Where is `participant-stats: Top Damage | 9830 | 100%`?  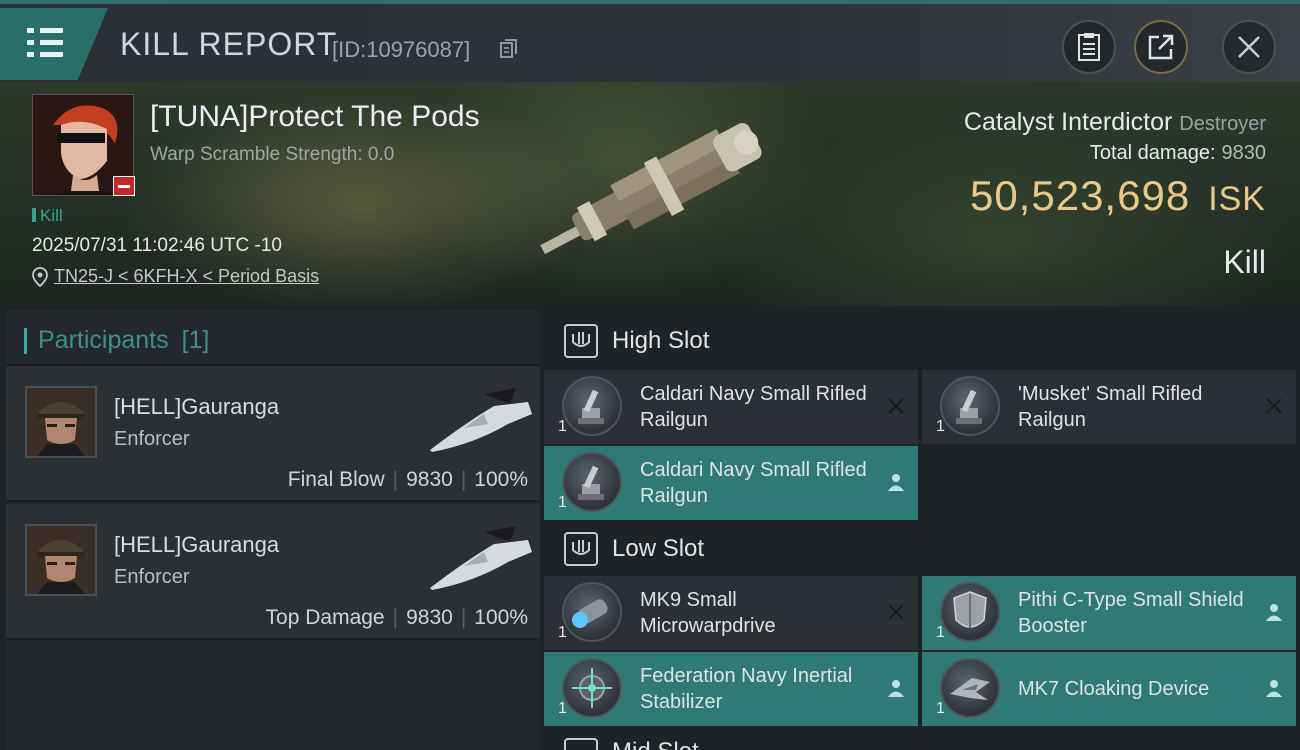
participant-stats: Top Damage | 9830 | 100% is located at coordinates (397, 618).